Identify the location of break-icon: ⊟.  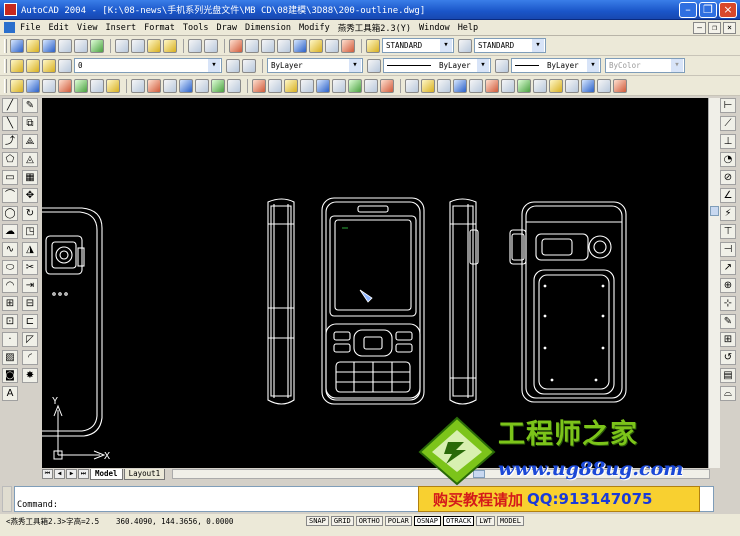
(30, 303).